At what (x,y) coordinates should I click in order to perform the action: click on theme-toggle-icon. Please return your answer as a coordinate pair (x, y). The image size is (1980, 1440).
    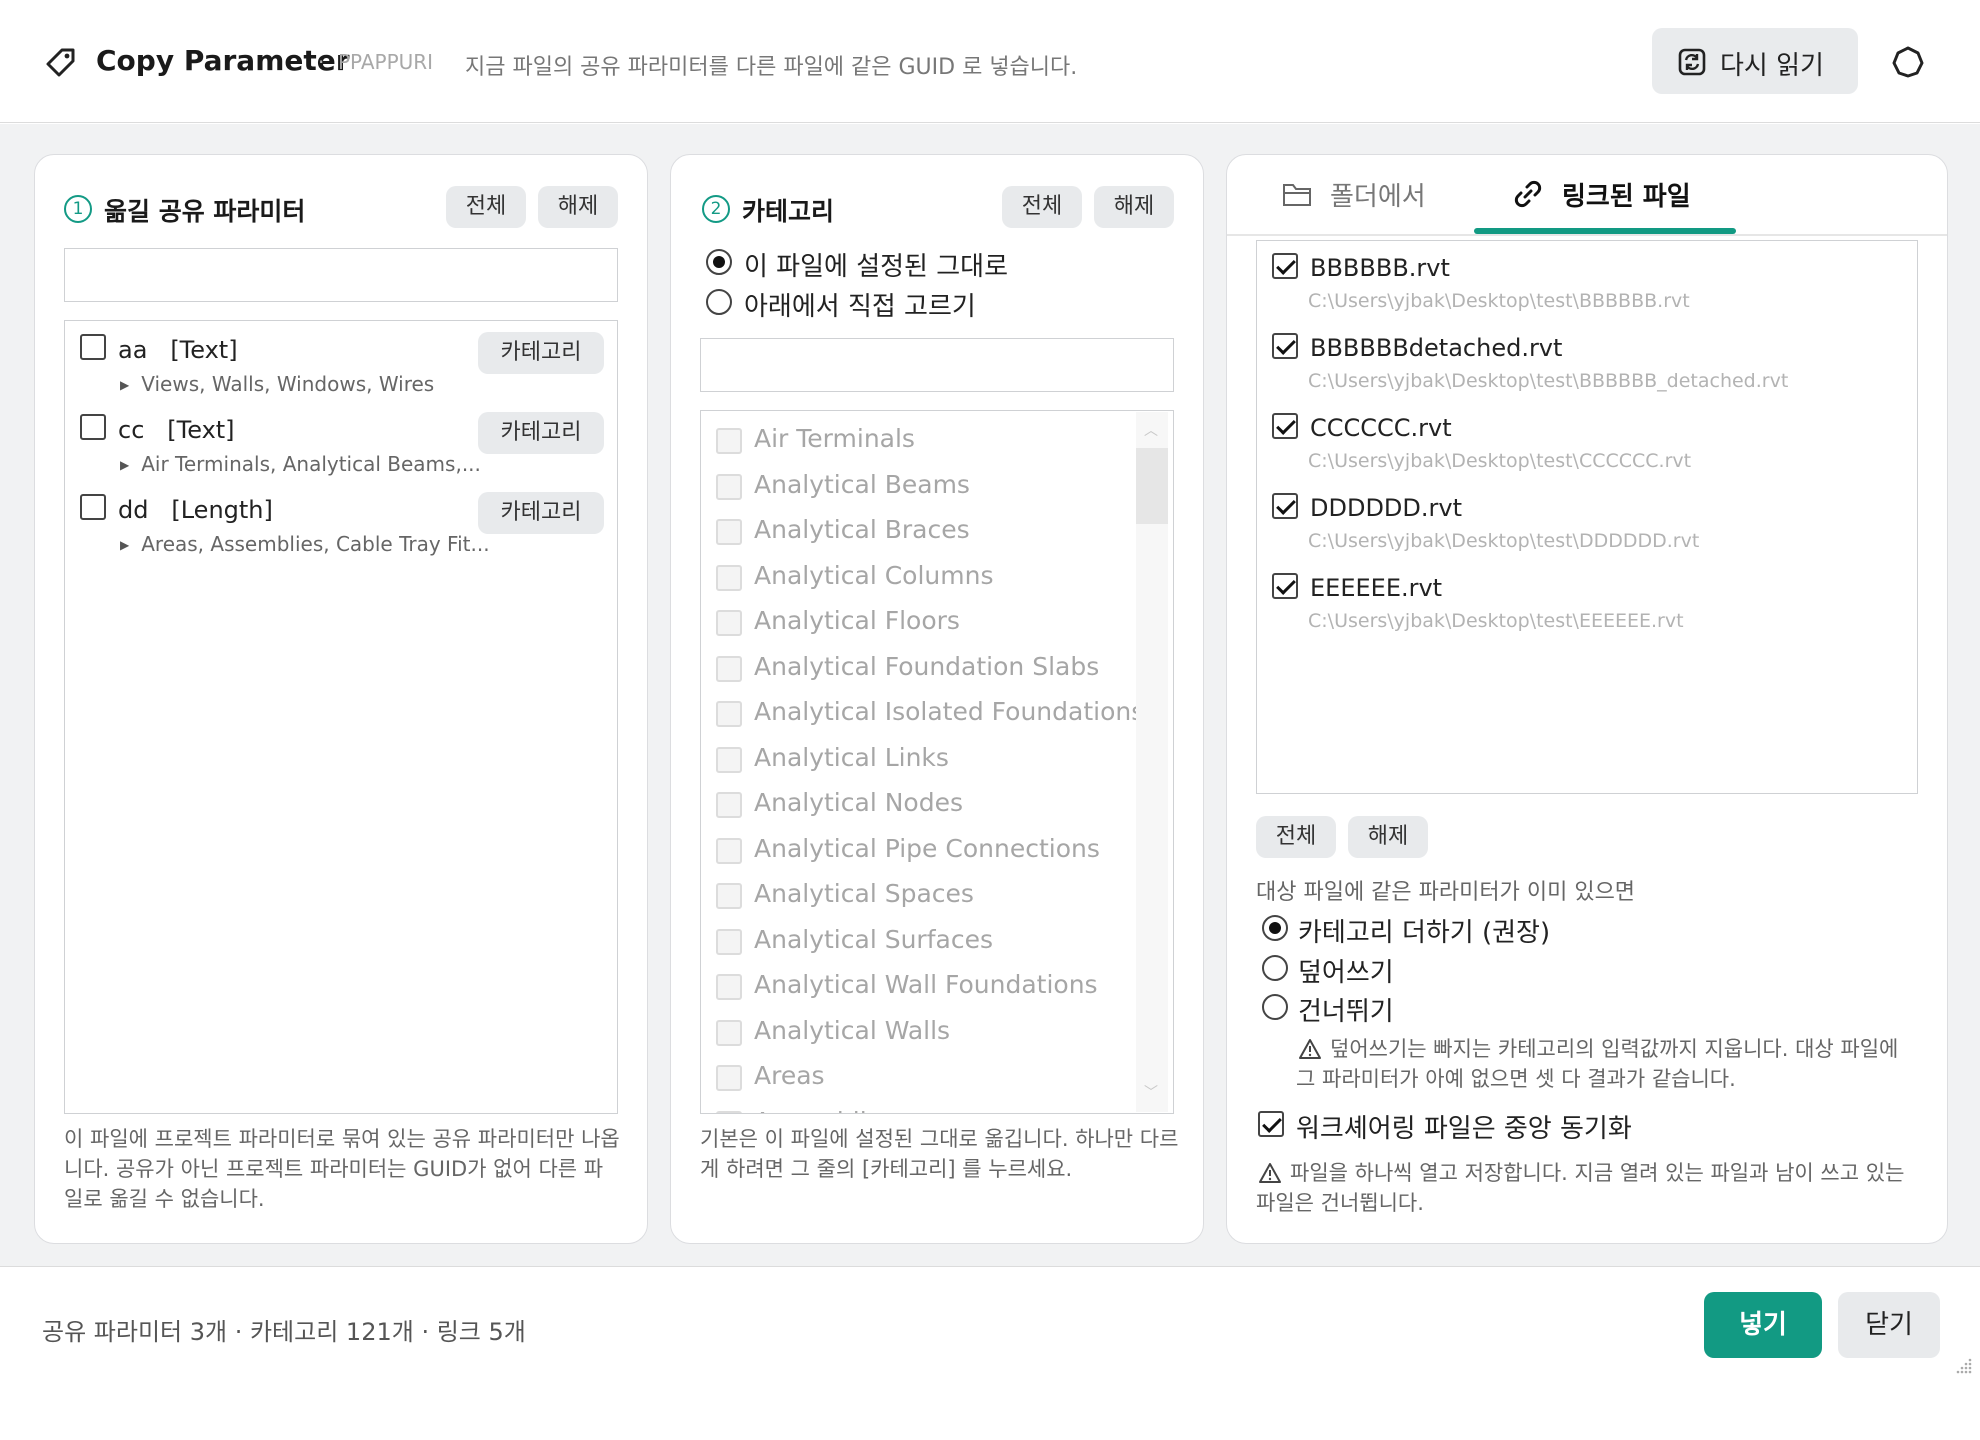
    Looking at the image, I should click on (1908, 62).